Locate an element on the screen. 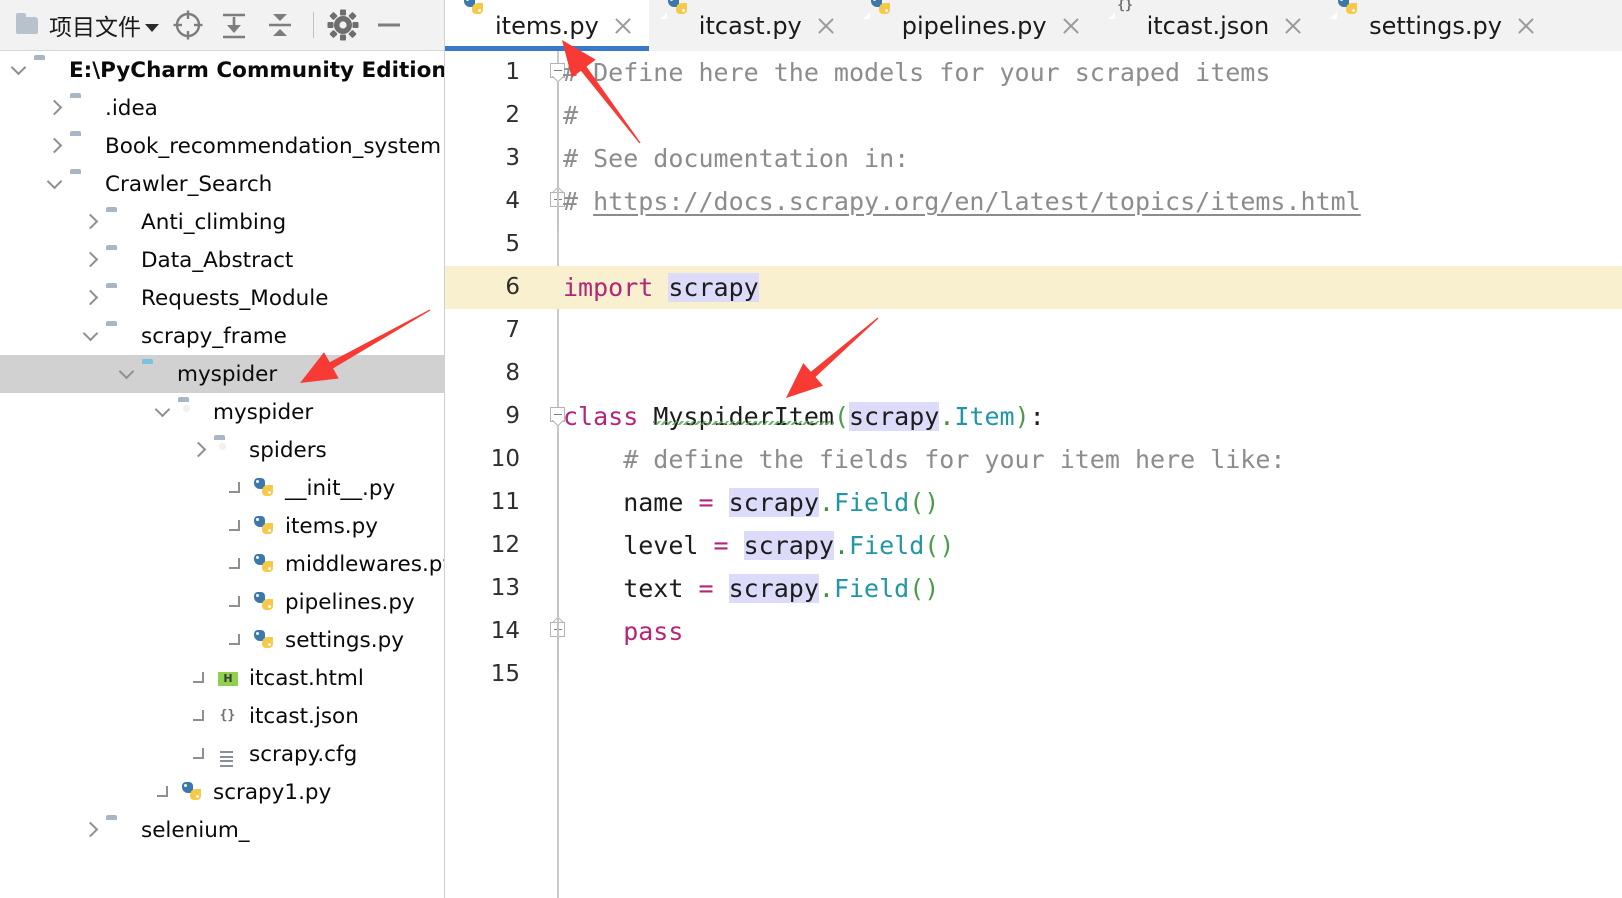  tree-item-spiders: spiders is located at coordinates (222, 450).